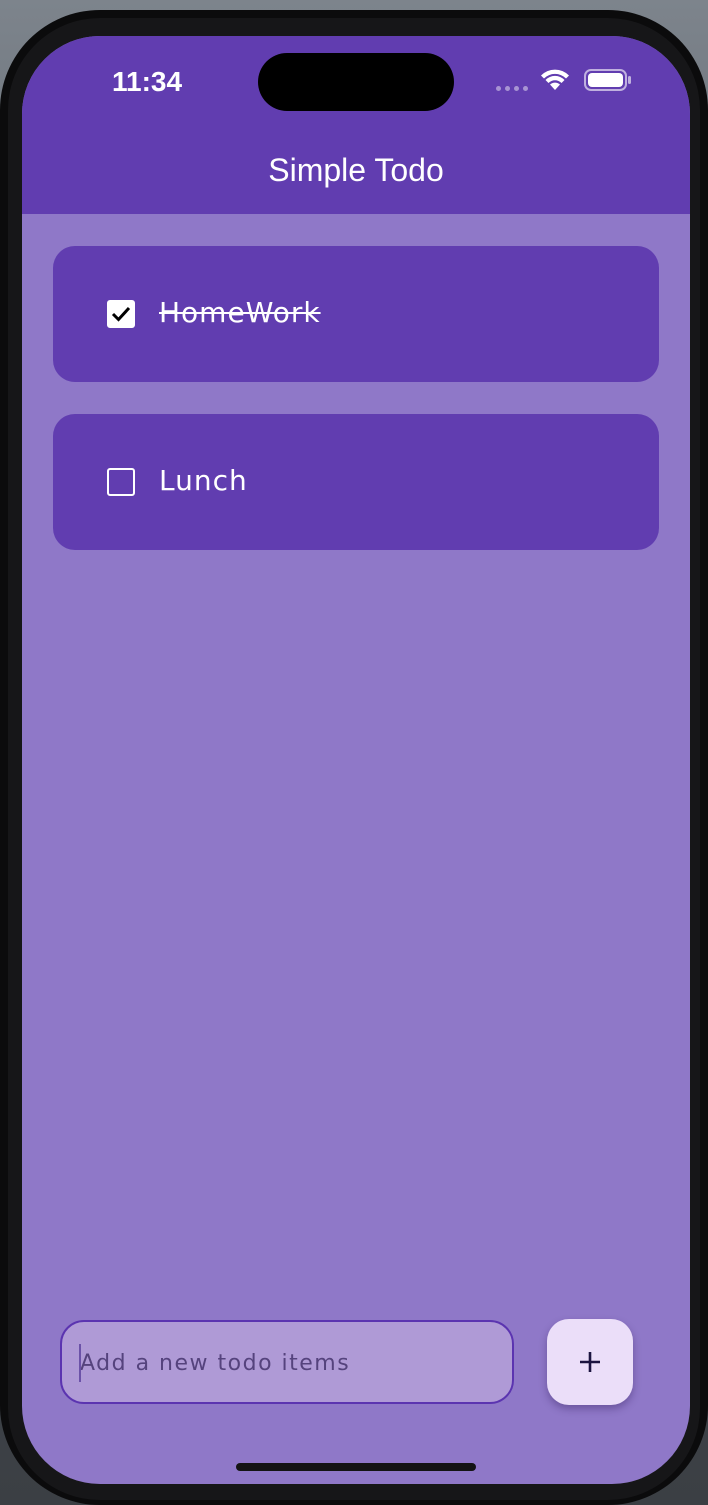 The height and width of the screenshot is (1505, 708). Describe the element at coordinates (555, 79) in the screenshot. I see `wifi-icon` at that location.